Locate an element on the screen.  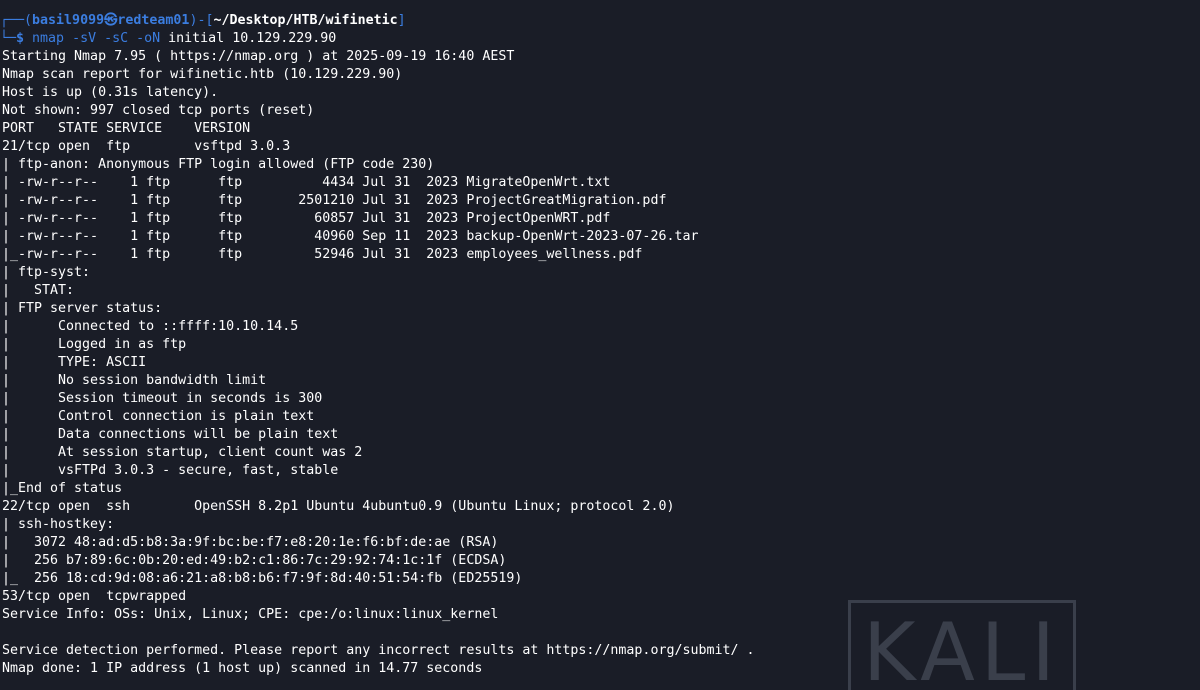
prompt-user-host: basil9099㉿redteam01 is located at coordinates (111, 20).